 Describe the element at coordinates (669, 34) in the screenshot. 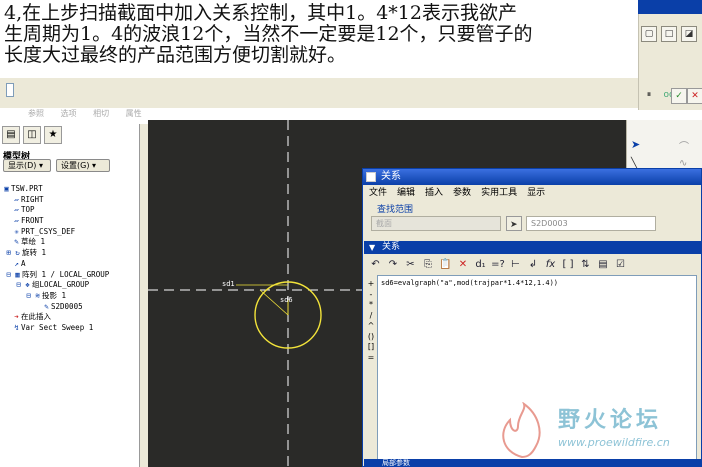

I see `toolbar-button: □` at that location.